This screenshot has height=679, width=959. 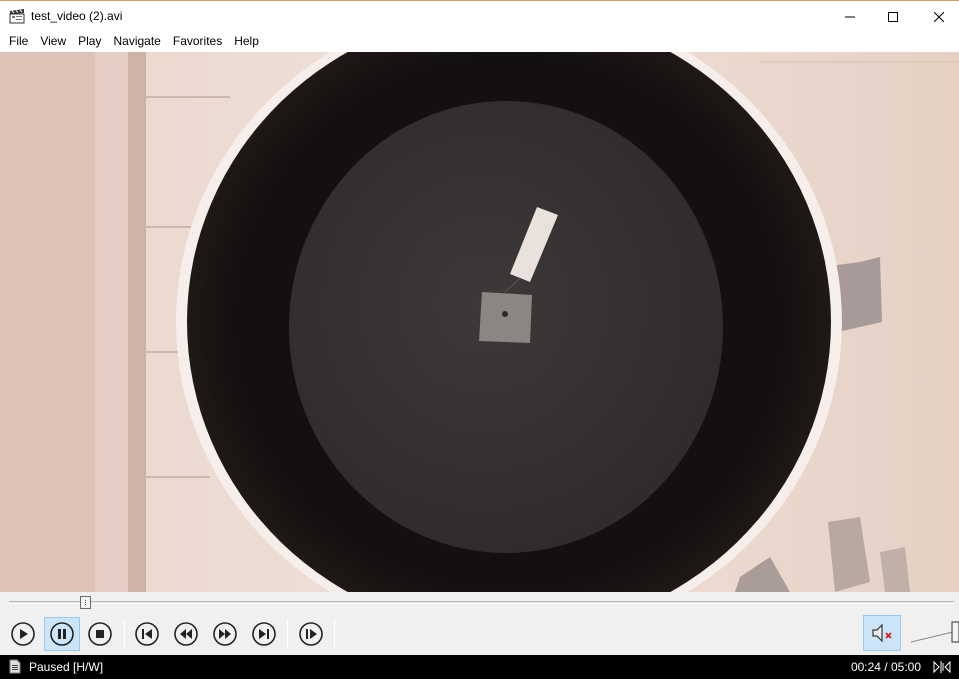 What do you see at coordinates (15, 666) in the screenshot?
I see `file-icon` at bounding box center [15, 666].